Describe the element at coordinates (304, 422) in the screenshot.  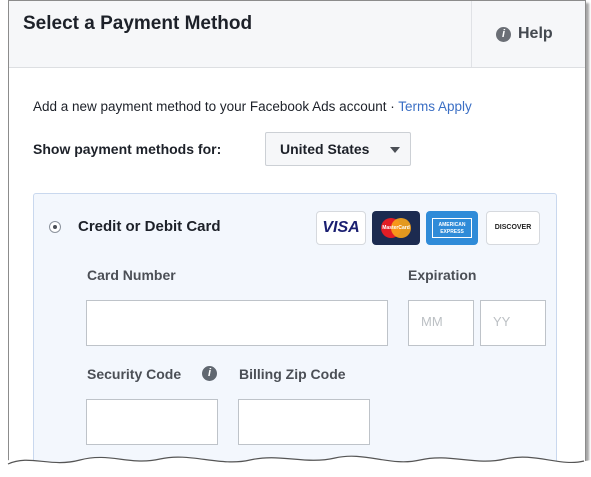
I see `billing-zip-input` at that location.